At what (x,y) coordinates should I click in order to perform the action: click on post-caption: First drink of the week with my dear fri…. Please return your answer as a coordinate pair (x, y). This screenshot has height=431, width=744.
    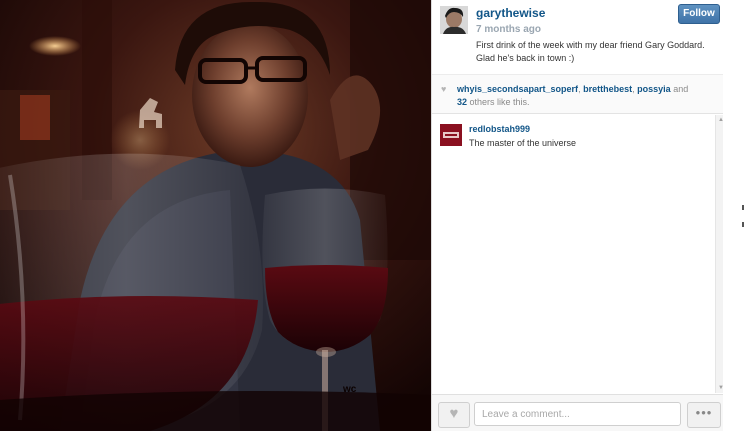
    Looking at the image, I should click on (590, 51).